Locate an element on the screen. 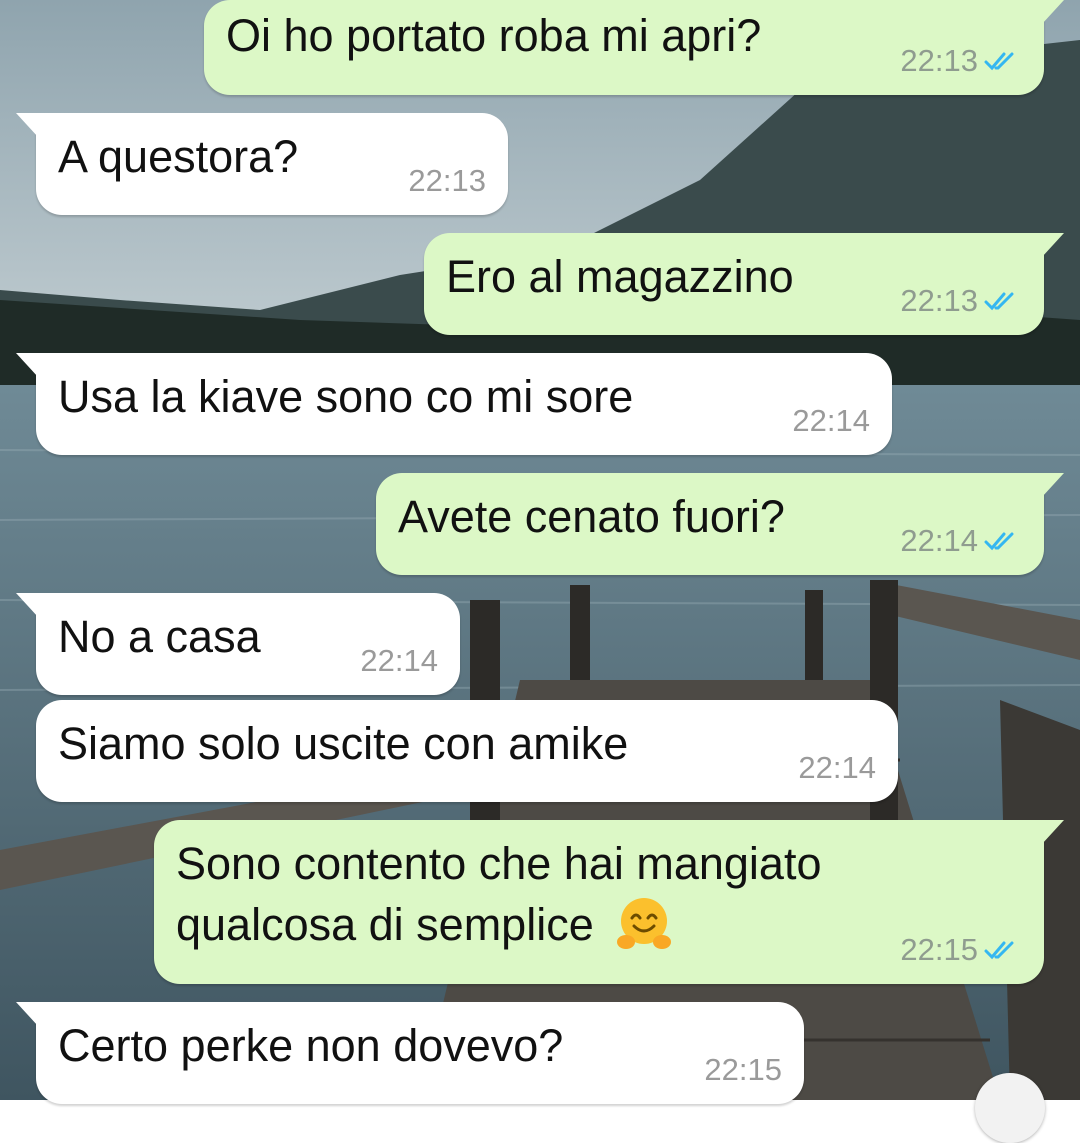  message-bubble-incoming: Usa la kiave sono co mi sore 22:14 is located at coordinates (454, 404).